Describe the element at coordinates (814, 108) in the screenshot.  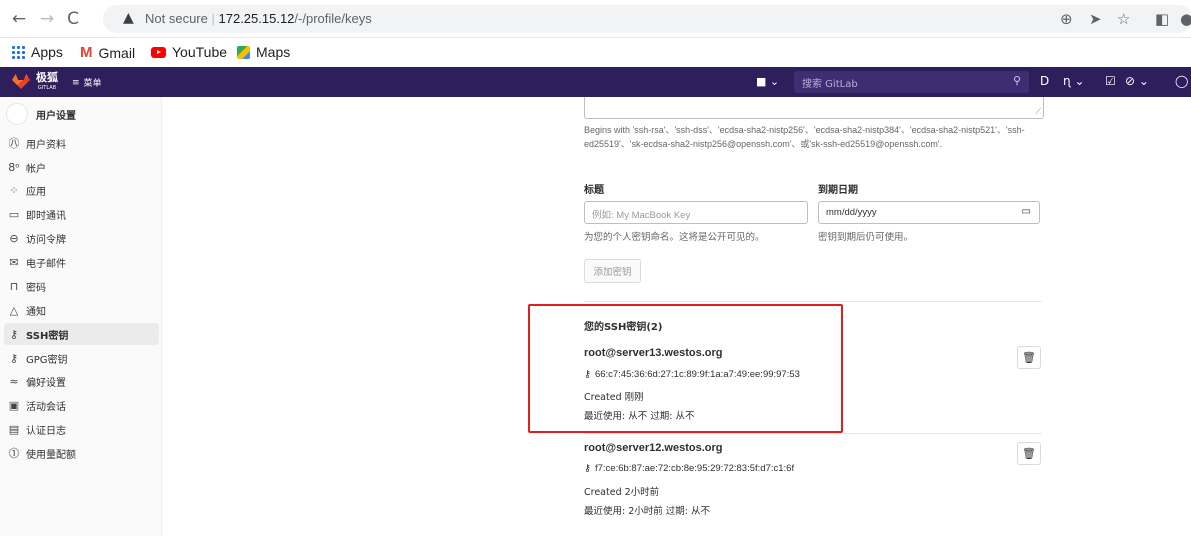
I see `ssh-key-textarea: ⟋` at that location.